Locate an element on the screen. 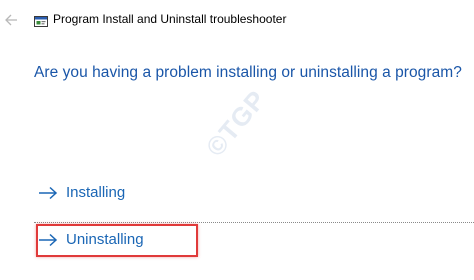 Image resolution: width=474 pixels, height=280 pixels. back-arrow-icon is located at coordinates (11, 20).